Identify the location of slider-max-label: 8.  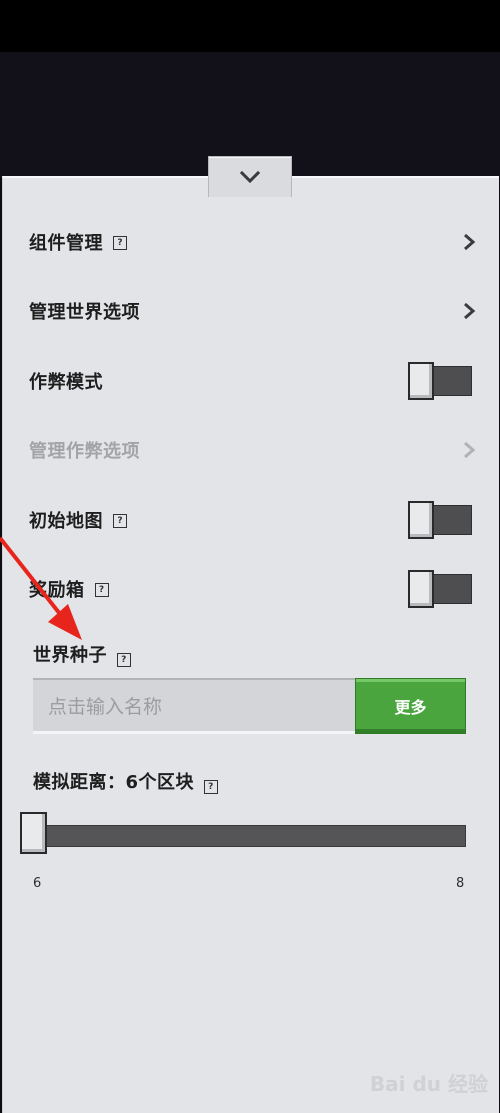
(460, 883).